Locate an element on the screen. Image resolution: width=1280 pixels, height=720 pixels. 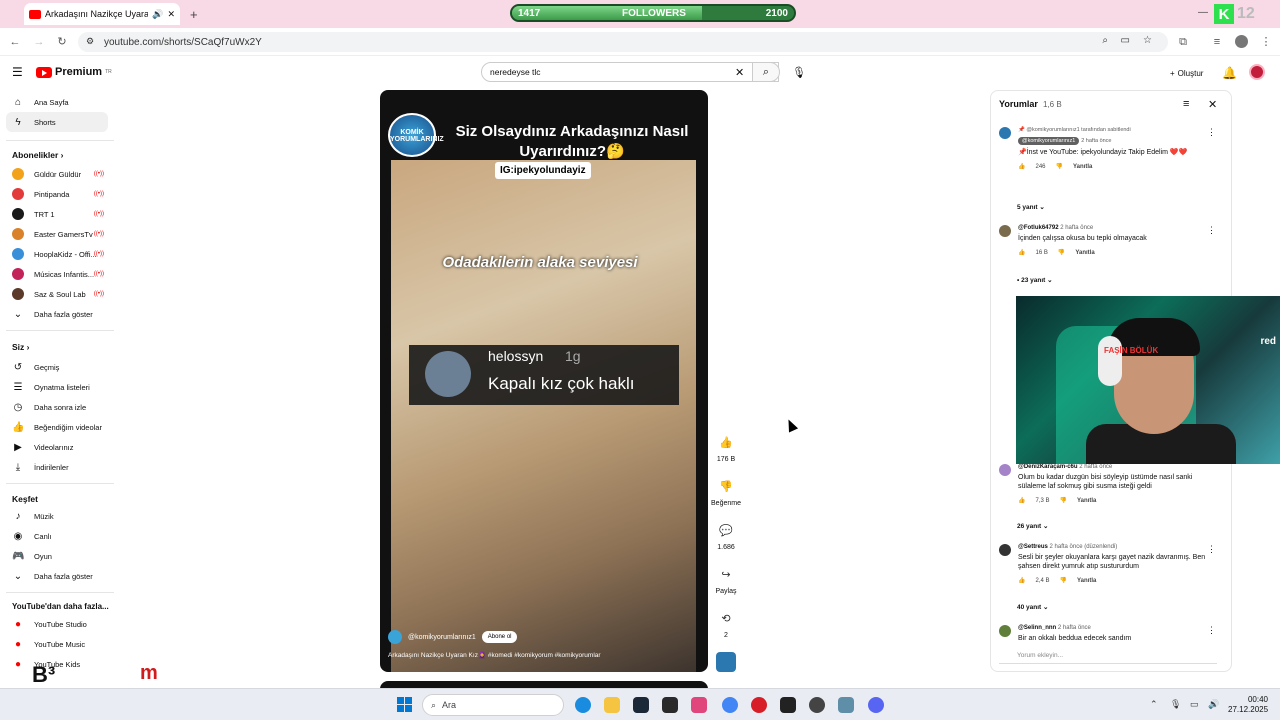
like-button: 👍 176 B is located at coordinates (726, 449).